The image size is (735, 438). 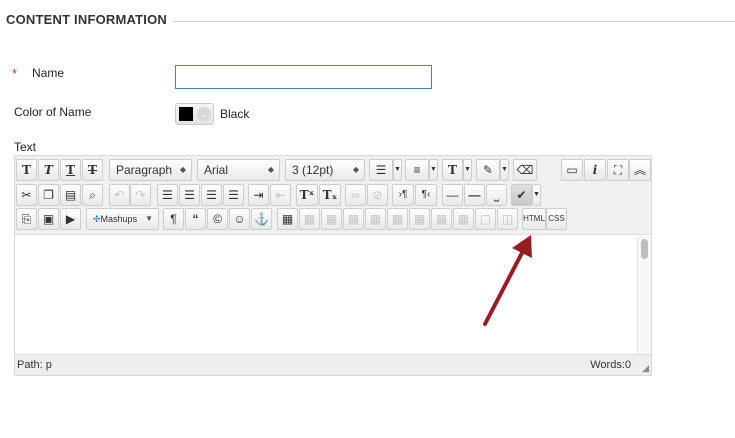 I want to click on split-cells-button: ▢, so click(x=485, y=219).